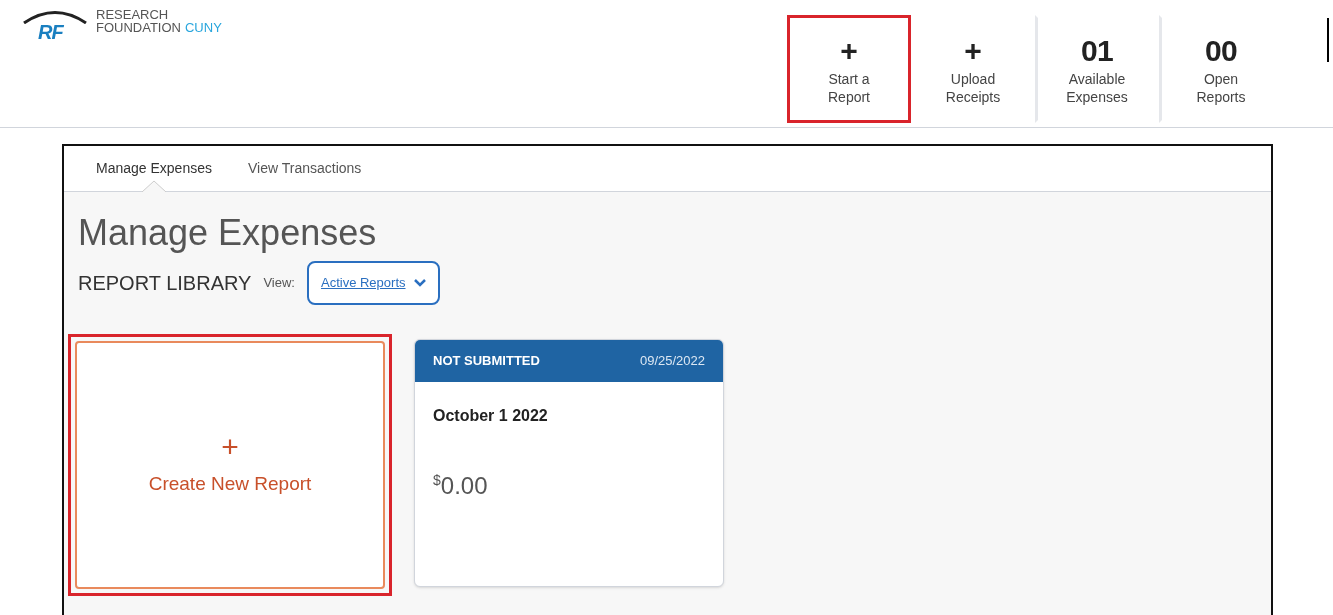 Image resolution: width=1333 pixels, height=615 pixels. What do you see at coordinates (203, 27) in the screenshot?
I see `logo-text: CUNY` at bounding box center [203, 27].